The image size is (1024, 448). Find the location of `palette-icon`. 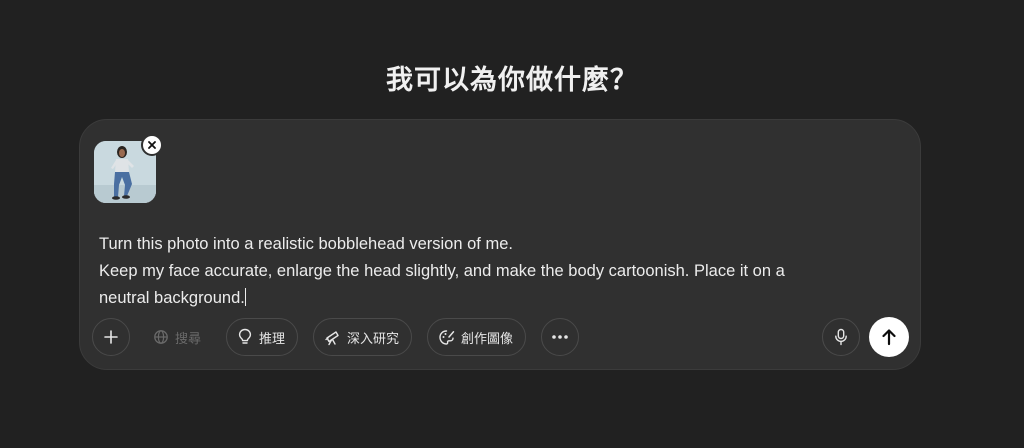

palette-icon is located at coordinates (446, 337).